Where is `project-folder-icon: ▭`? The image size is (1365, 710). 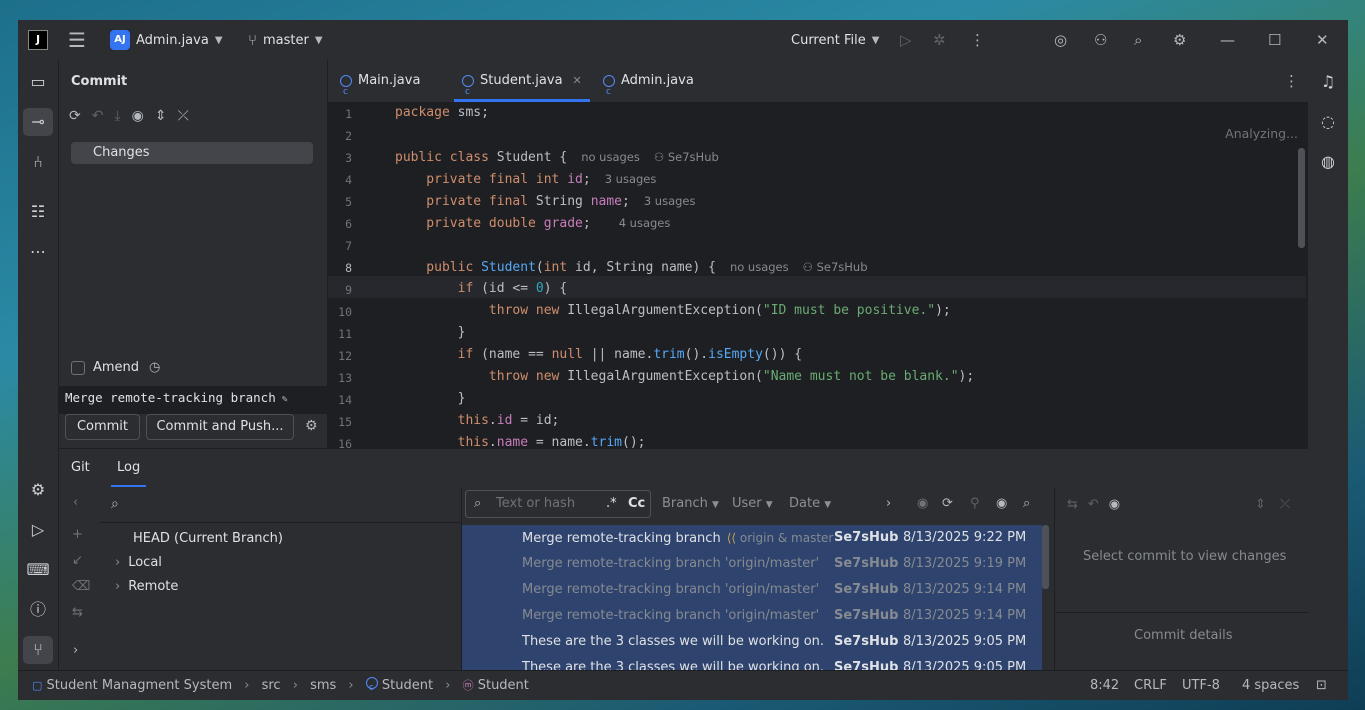 project-folder-icon: ▭ is located at coordinates (38, 82).